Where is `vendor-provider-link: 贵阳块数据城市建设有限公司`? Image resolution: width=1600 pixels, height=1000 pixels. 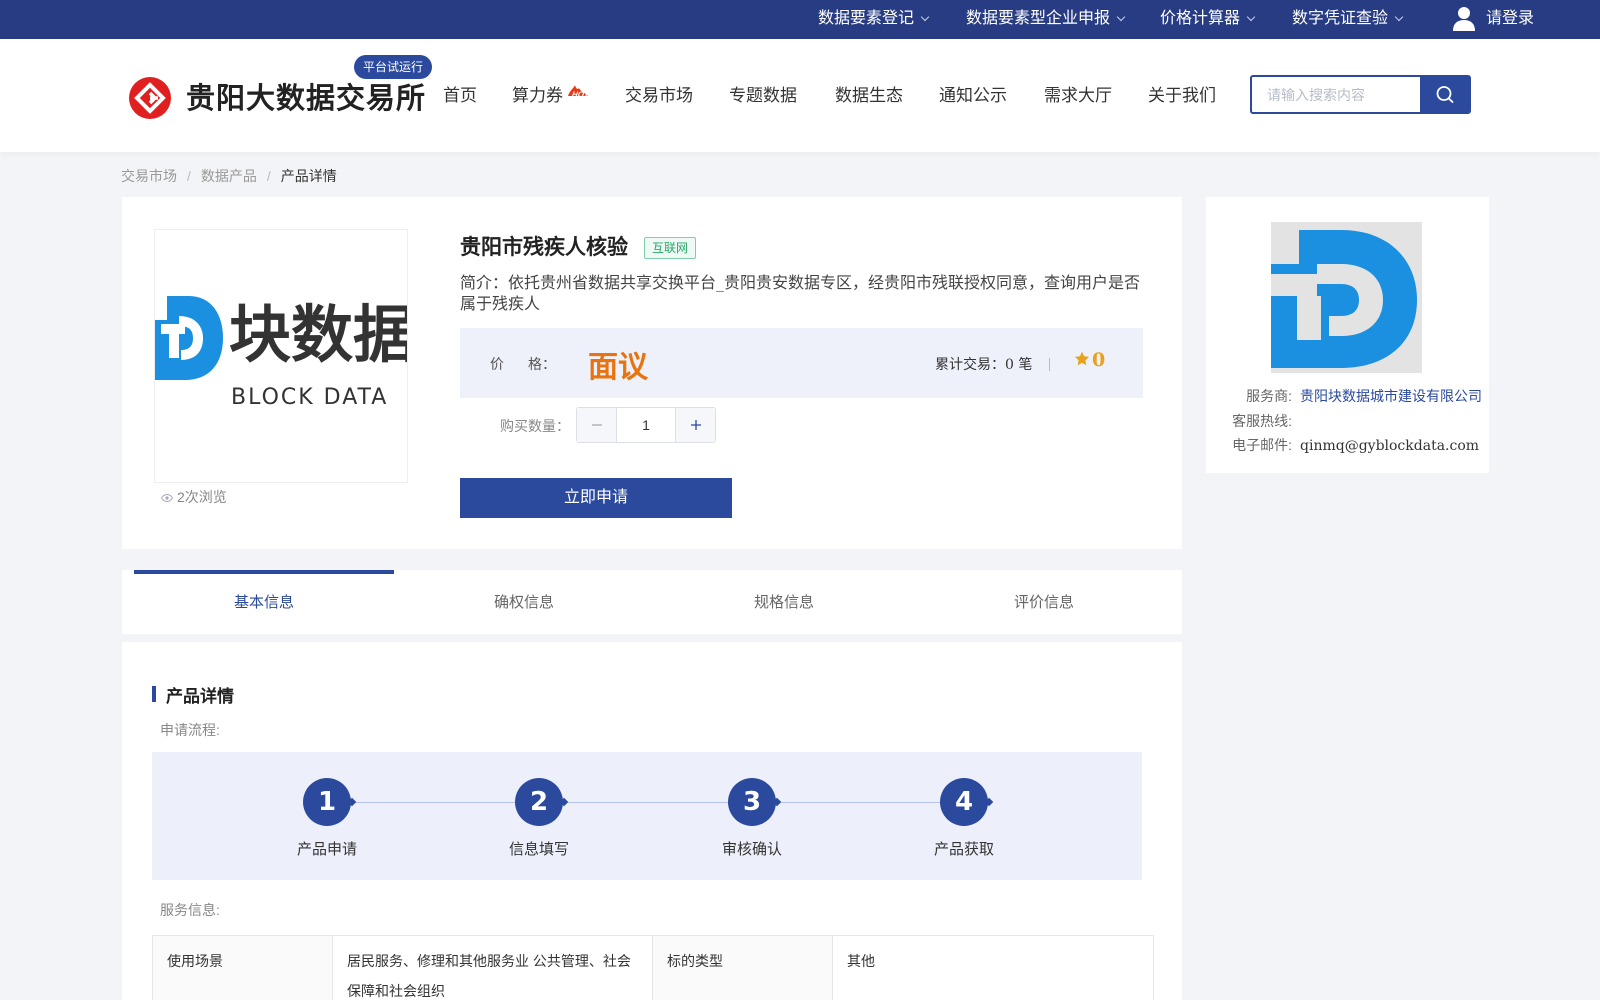
vendor-provider-link: 贵阳块数据城市建设有限公司 is located at coordinates (1391, 396).